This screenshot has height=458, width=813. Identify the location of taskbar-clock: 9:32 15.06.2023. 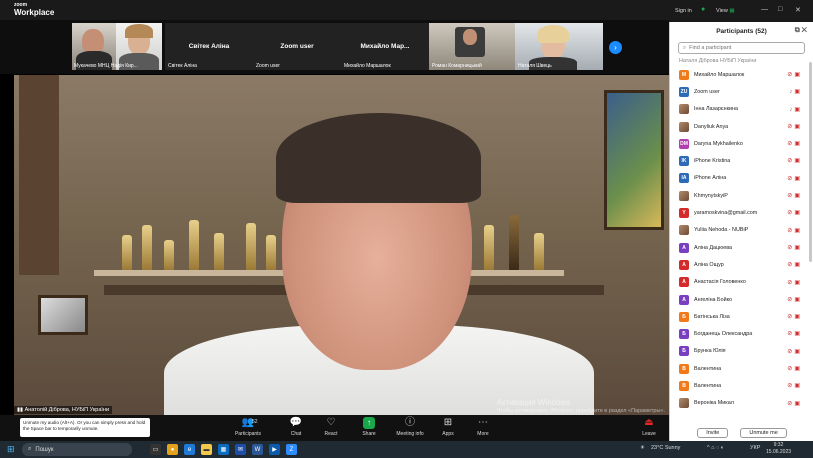
(778, 449).